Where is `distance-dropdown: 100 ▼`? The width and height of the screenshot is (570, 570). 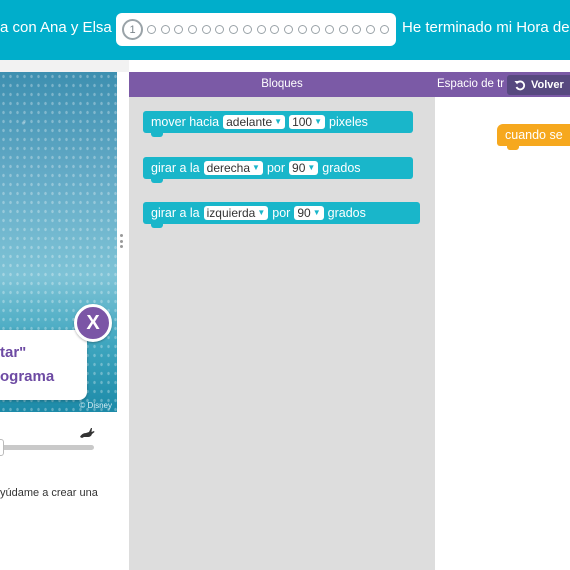
distance-dropdown: 100 ▼ is located at coordinates (307, 122).